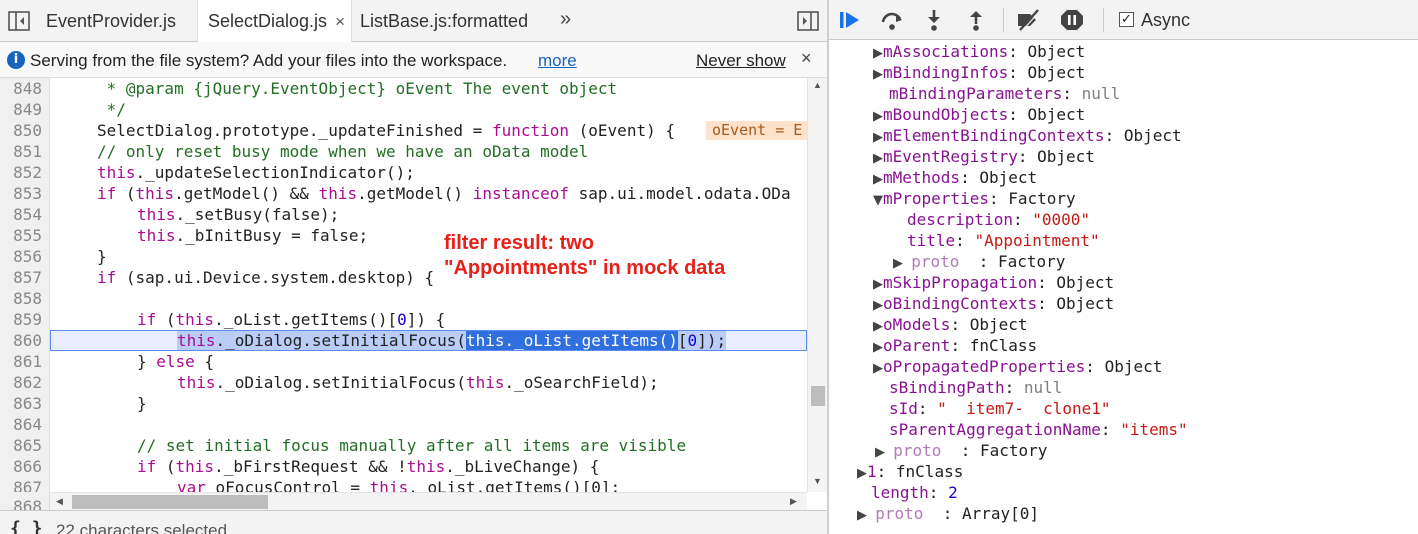  What do you see at coordinates (817, 481) in the screenshot?
I see `scroll-down-icon: ▼` at bounding box center [817, 481].